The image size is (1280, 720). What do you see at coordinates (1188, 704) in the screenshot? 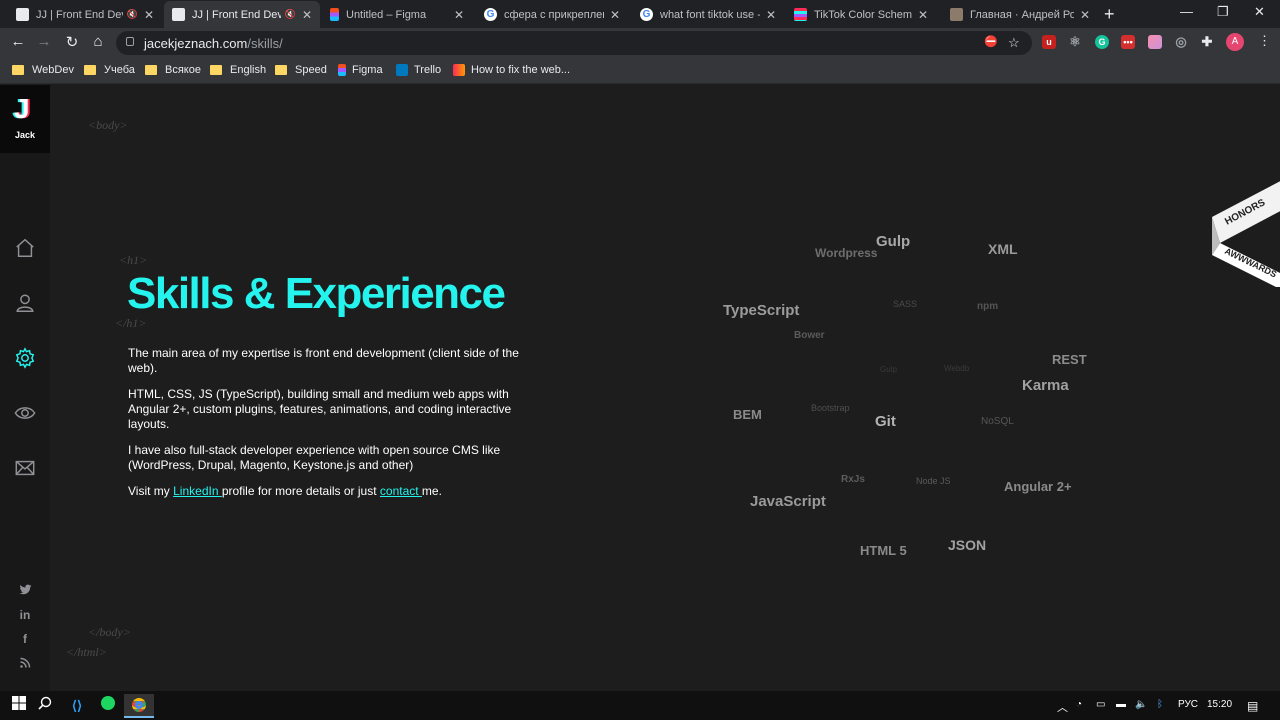
I see `input-language: РУС` at bounding box center [1188, 704].